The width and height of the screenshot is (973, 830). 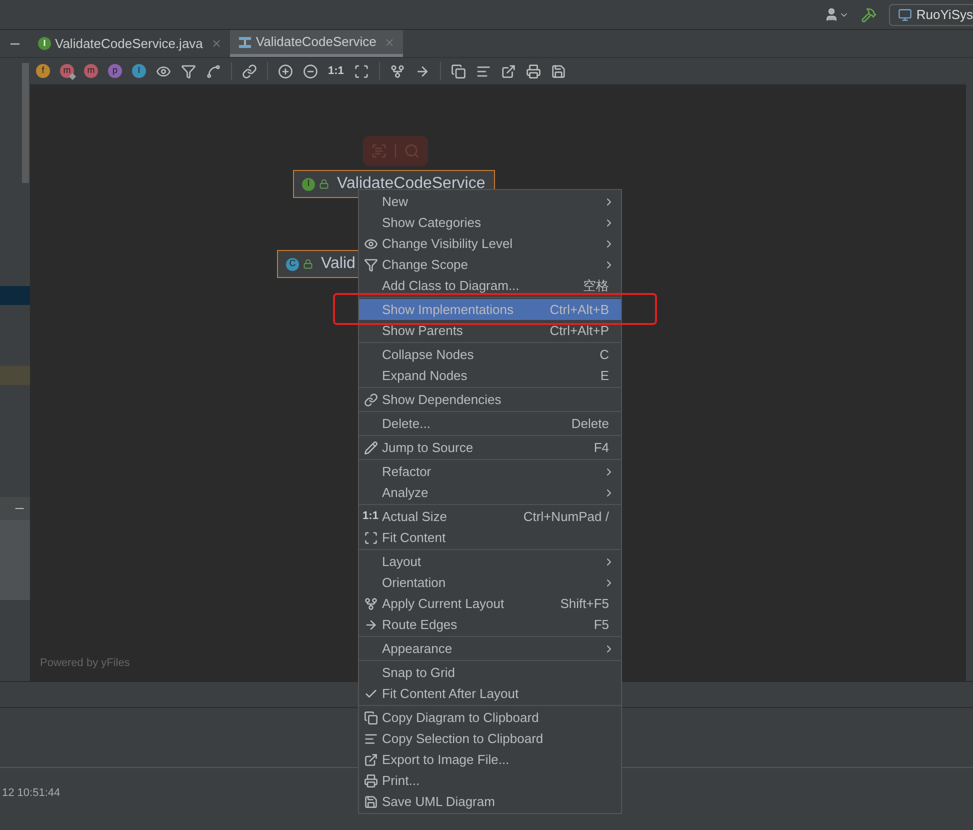 I want to click on menu-item: Fit Content, so click(x=490, y=537).